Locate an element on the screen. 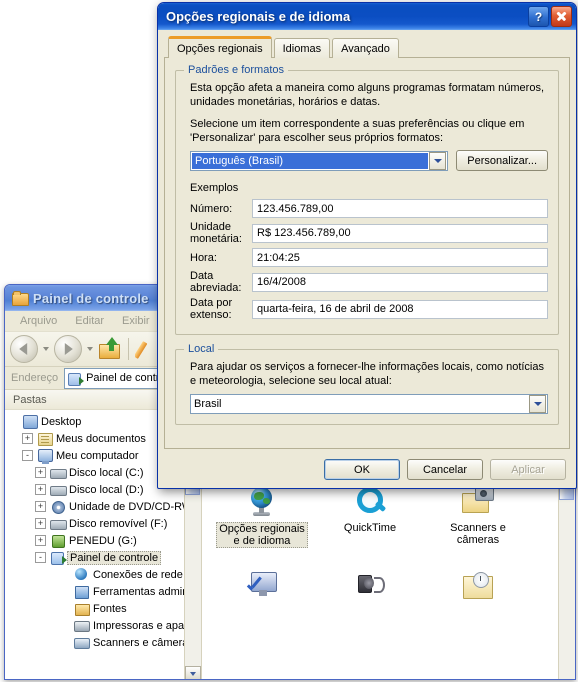  cancel-button: Cancelar is located at coordinates (445, 469).